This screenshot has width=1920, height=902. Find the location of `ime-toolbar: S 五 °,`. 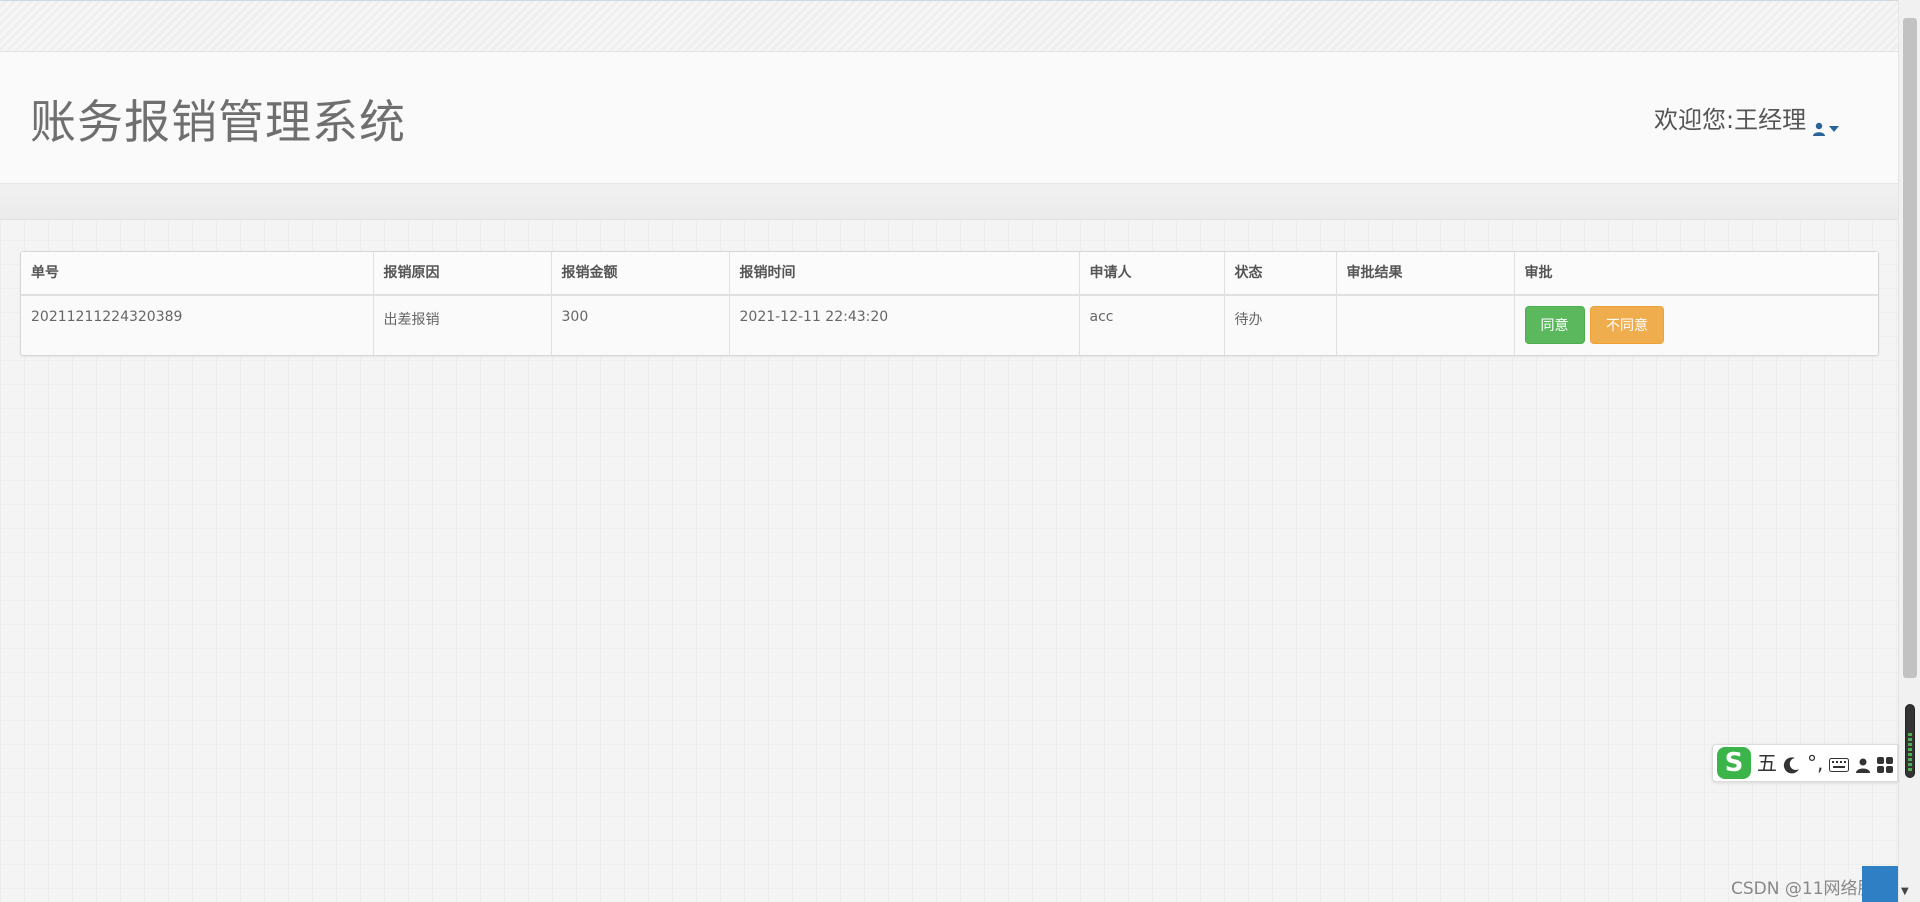

ime-toolbar: S 五 °, is located at coordinates (1805, 763).